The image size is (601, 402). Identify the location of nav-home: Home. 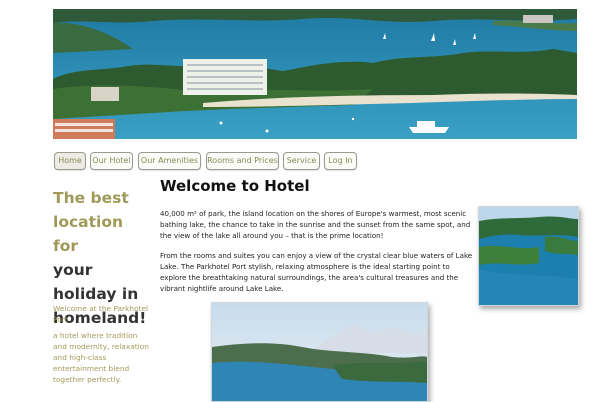
(70, 161).